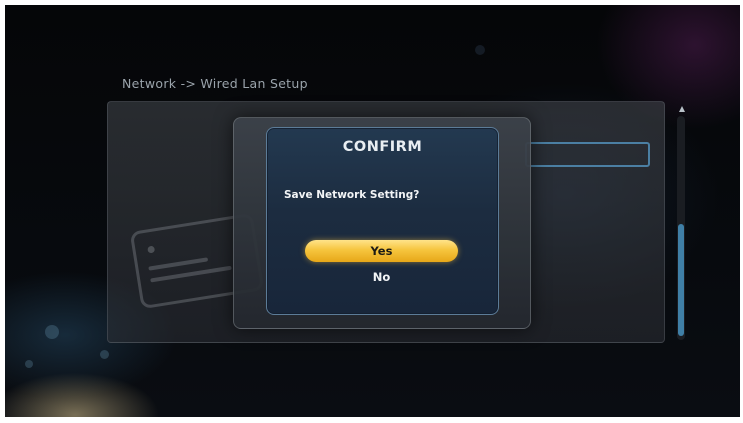 This screenshot has height=423, width=743. I want to click on scroll-up-arrow-icon, so click(682, 109).